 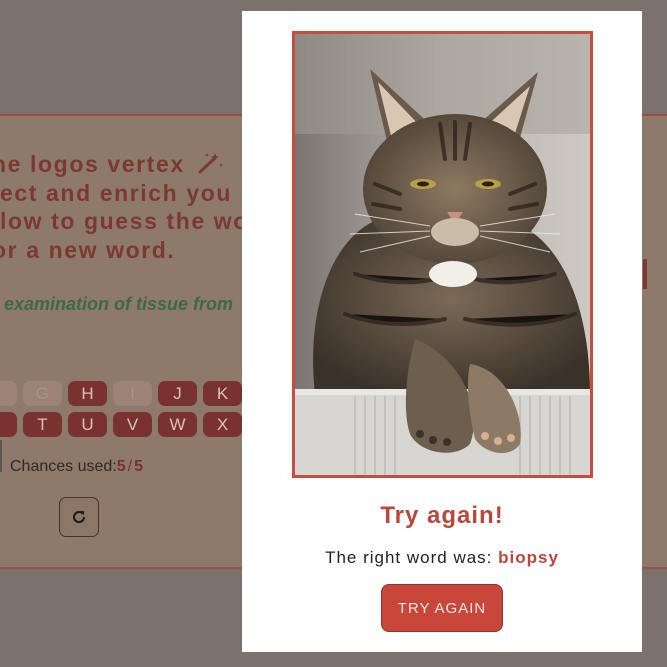 What do you see at coordinates (42, 393) in the screenshot?
I see `key-g: G` at bounding box center [42, 393].